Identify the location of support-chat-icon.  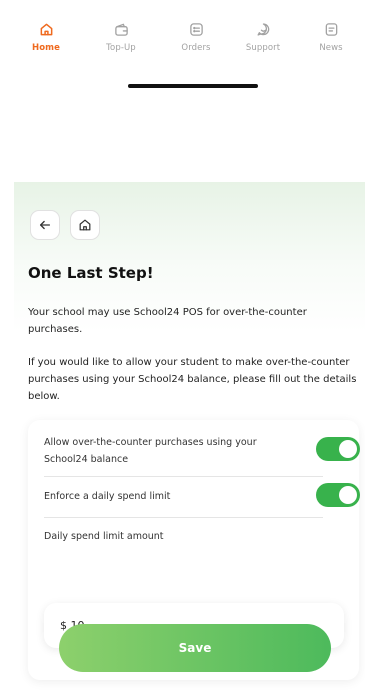
(263, 29).